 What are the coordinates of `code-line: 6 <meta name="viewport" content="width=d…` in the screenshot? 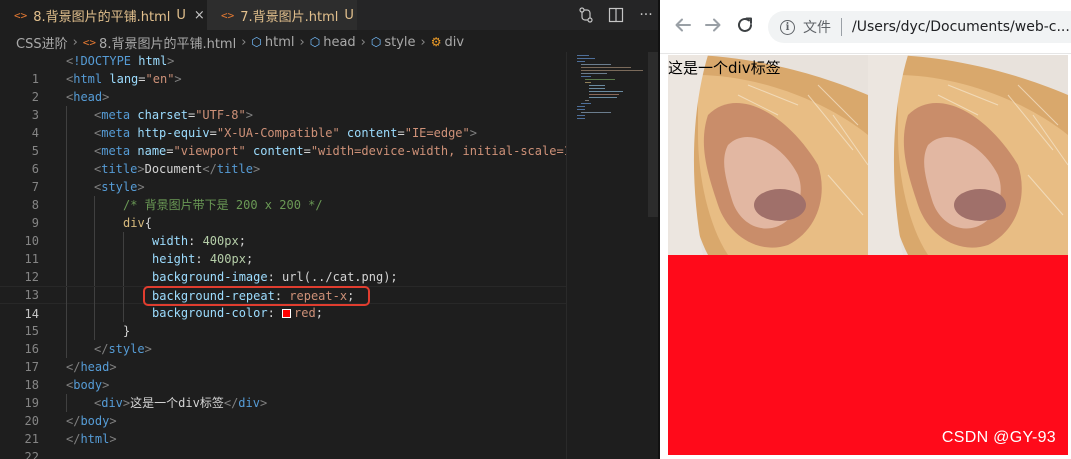 It's located at (283, 159).